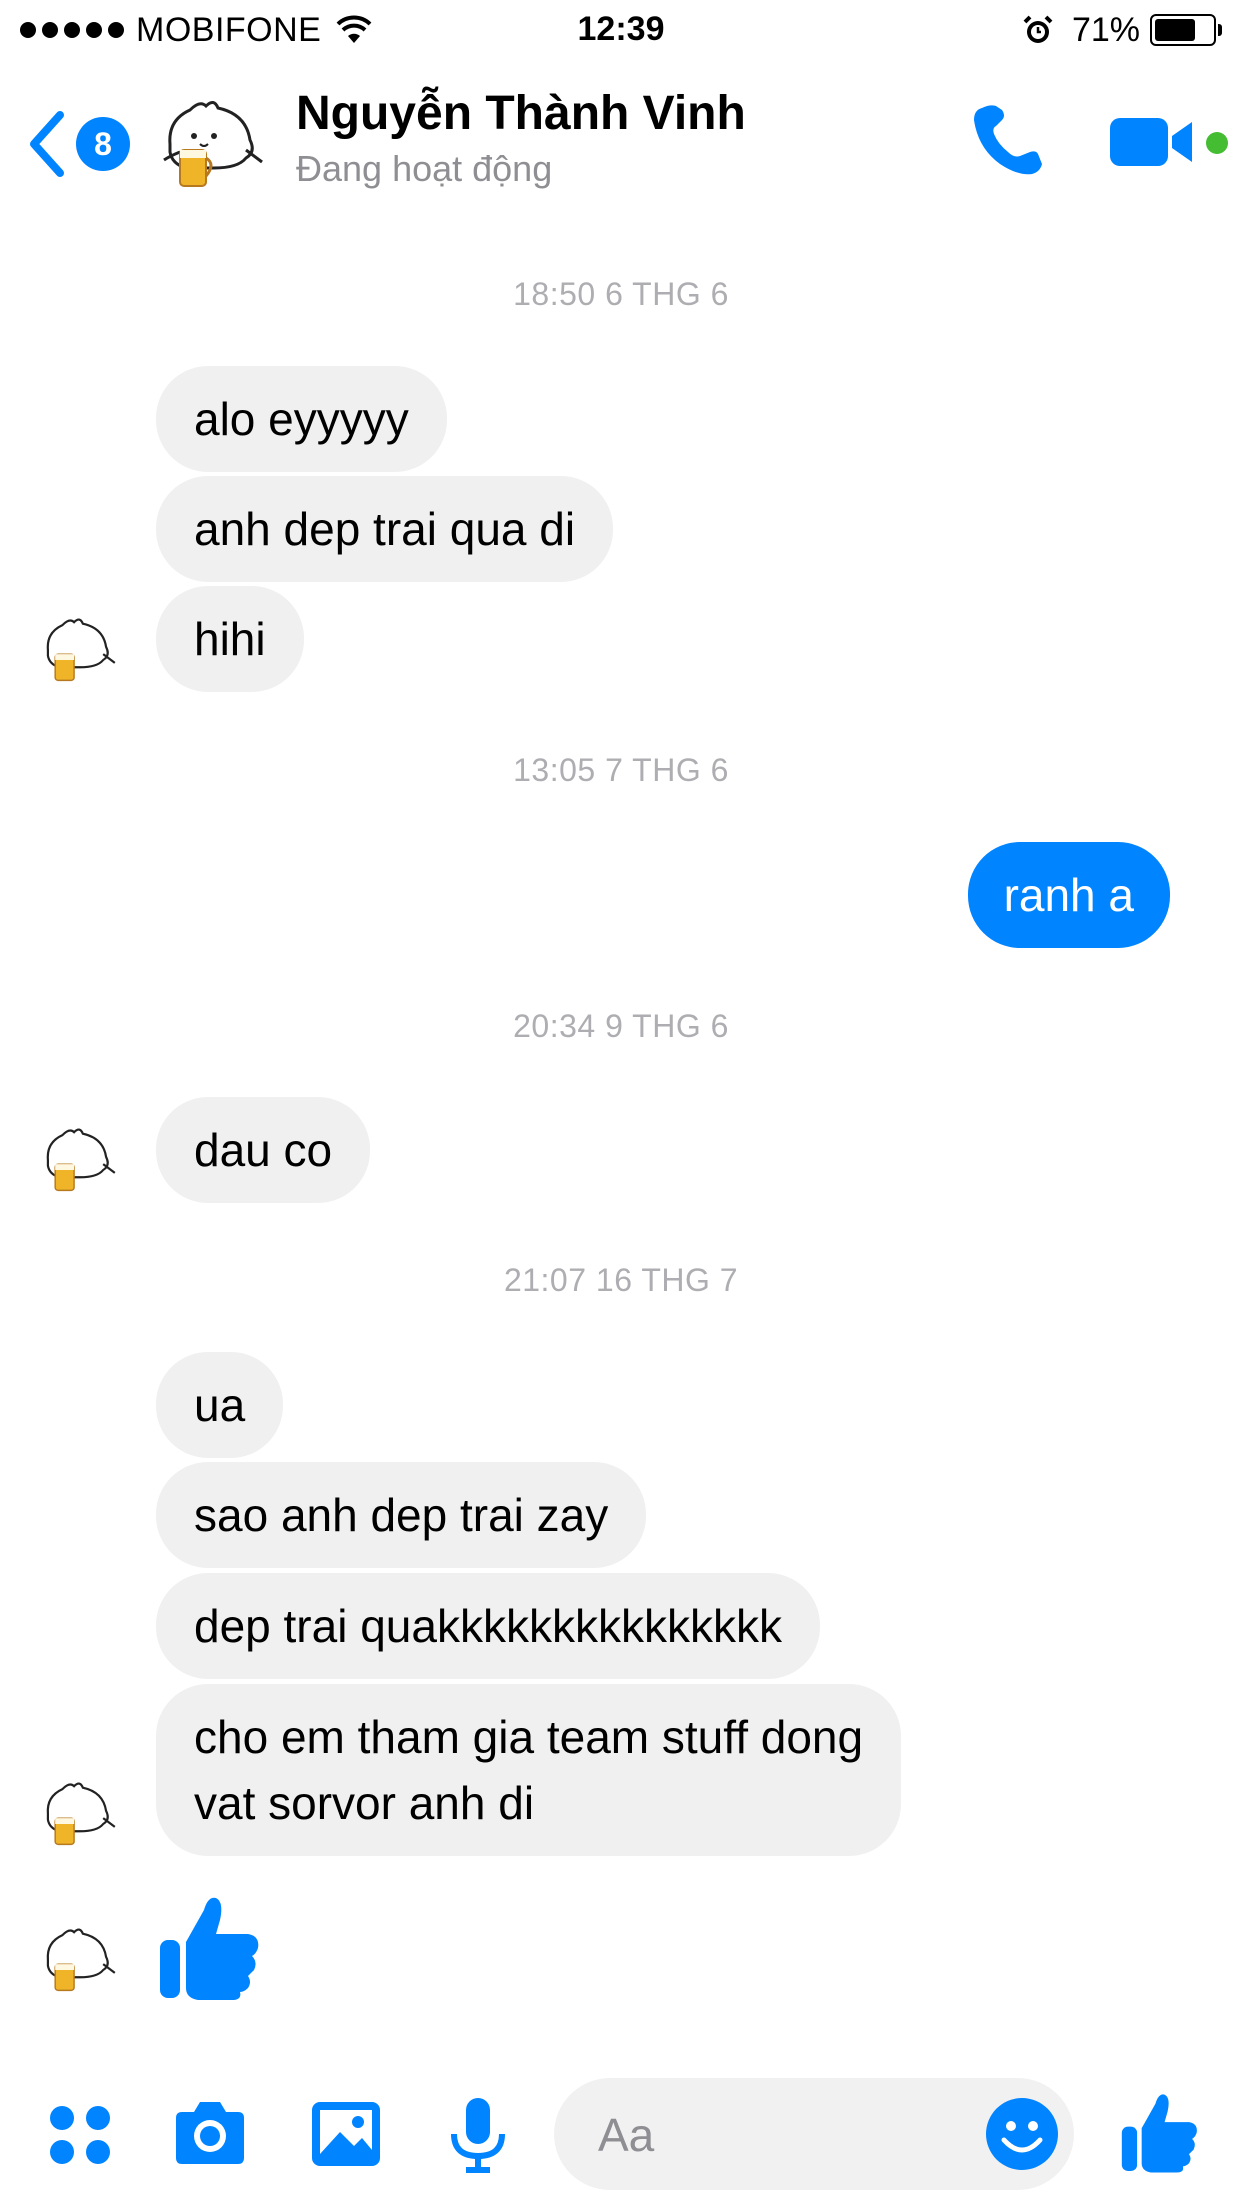 This screenshot has height=2208, width=1242. Describe the element at coordinates (621, 1280) in the screenshot. I see `timestamp: 21:07 16 THG 7` at that location.